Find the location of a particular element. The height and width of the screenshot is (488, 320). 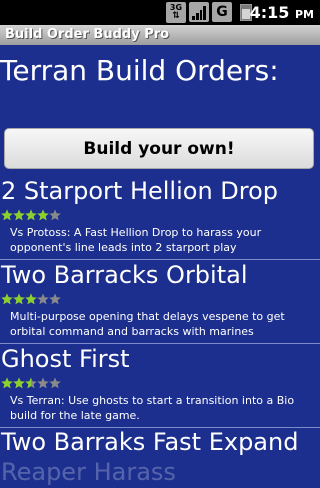

clock: 4:15 PM is located at coordinates (282, 12).